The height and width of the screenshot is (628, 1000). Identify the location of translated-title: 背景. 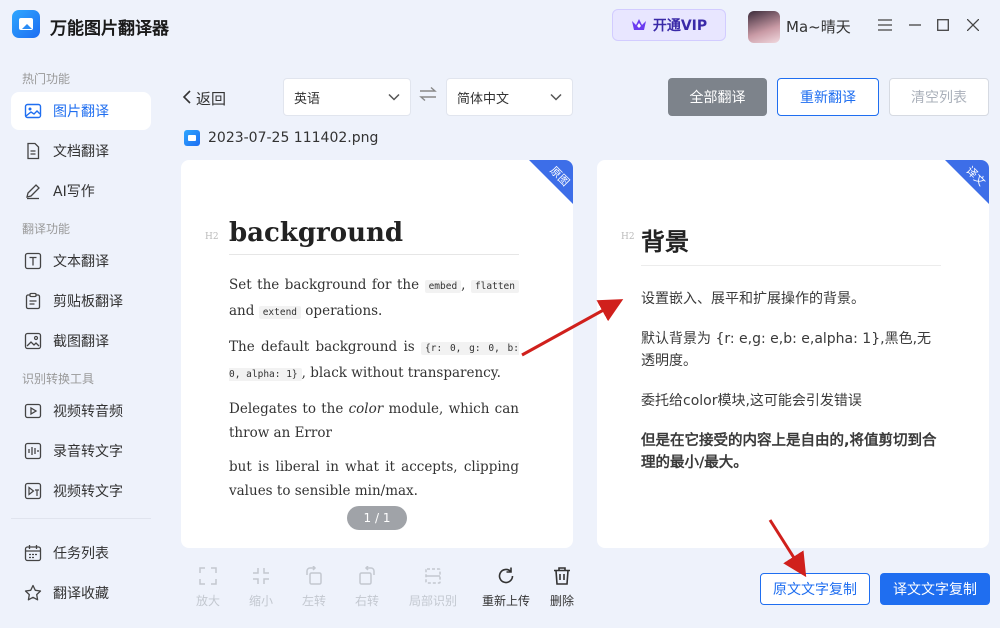
(791, 244).